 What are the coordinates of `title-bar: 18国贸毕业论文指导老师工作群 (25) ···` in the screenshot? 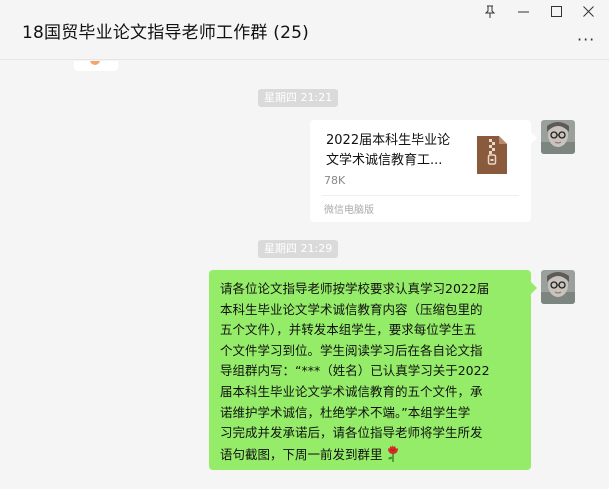 It's located at (304, 30).